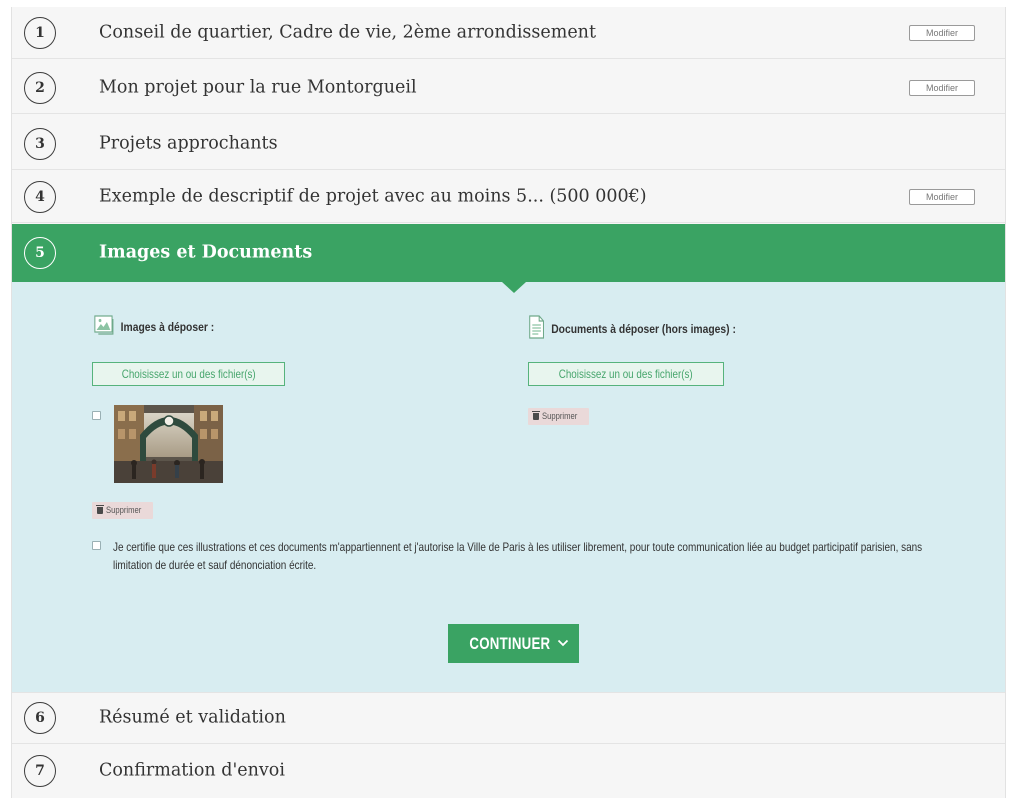 This screenshot has height=798, width=1010. I want to click on continue-button: CONTINUER, so click(513, 643).